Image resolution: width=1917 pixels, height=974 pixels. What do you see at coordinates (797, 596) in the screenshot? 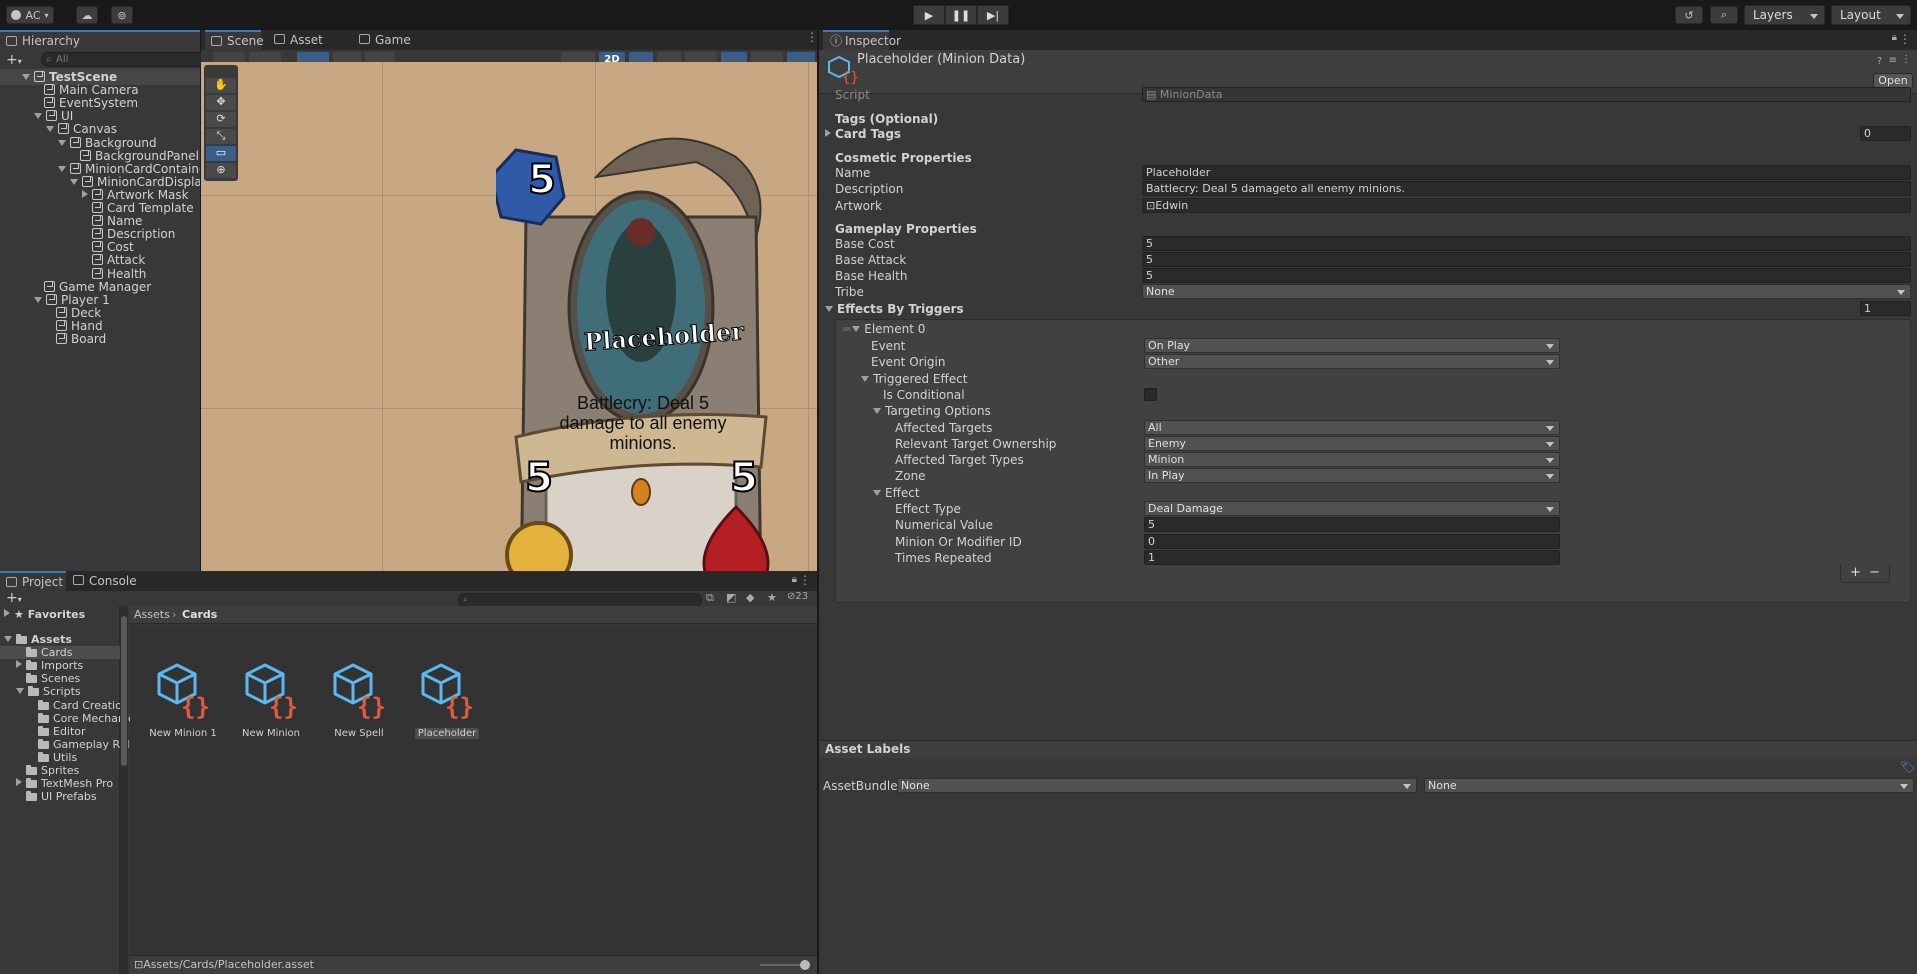
I see `hidden-packages-toggle: ⊘23` at bounding box center [797, 596].